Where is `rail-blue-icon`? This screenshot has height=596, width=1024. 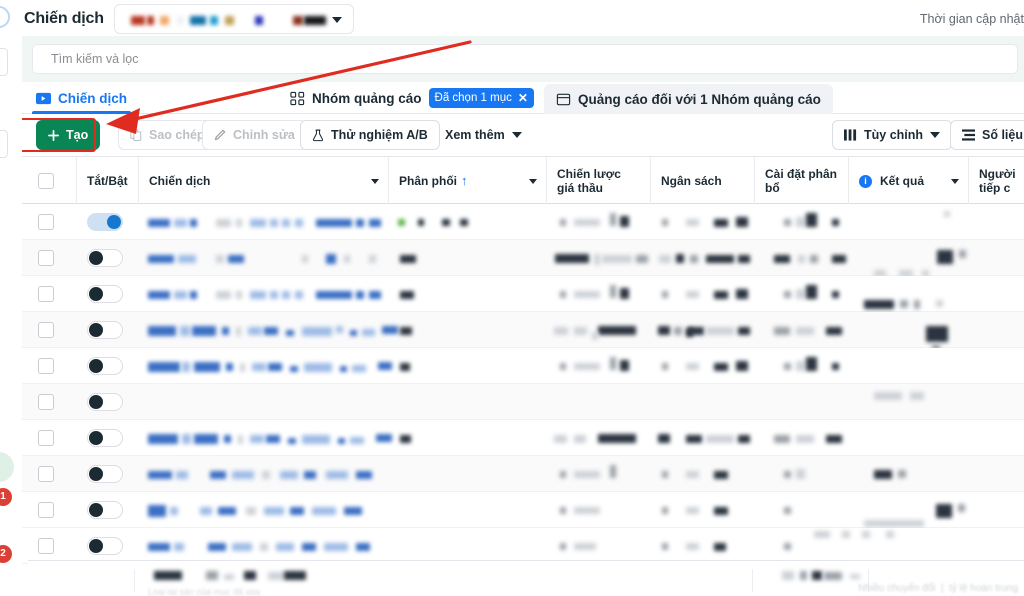
rail-blue-icon is located at coordinates (5, 17).